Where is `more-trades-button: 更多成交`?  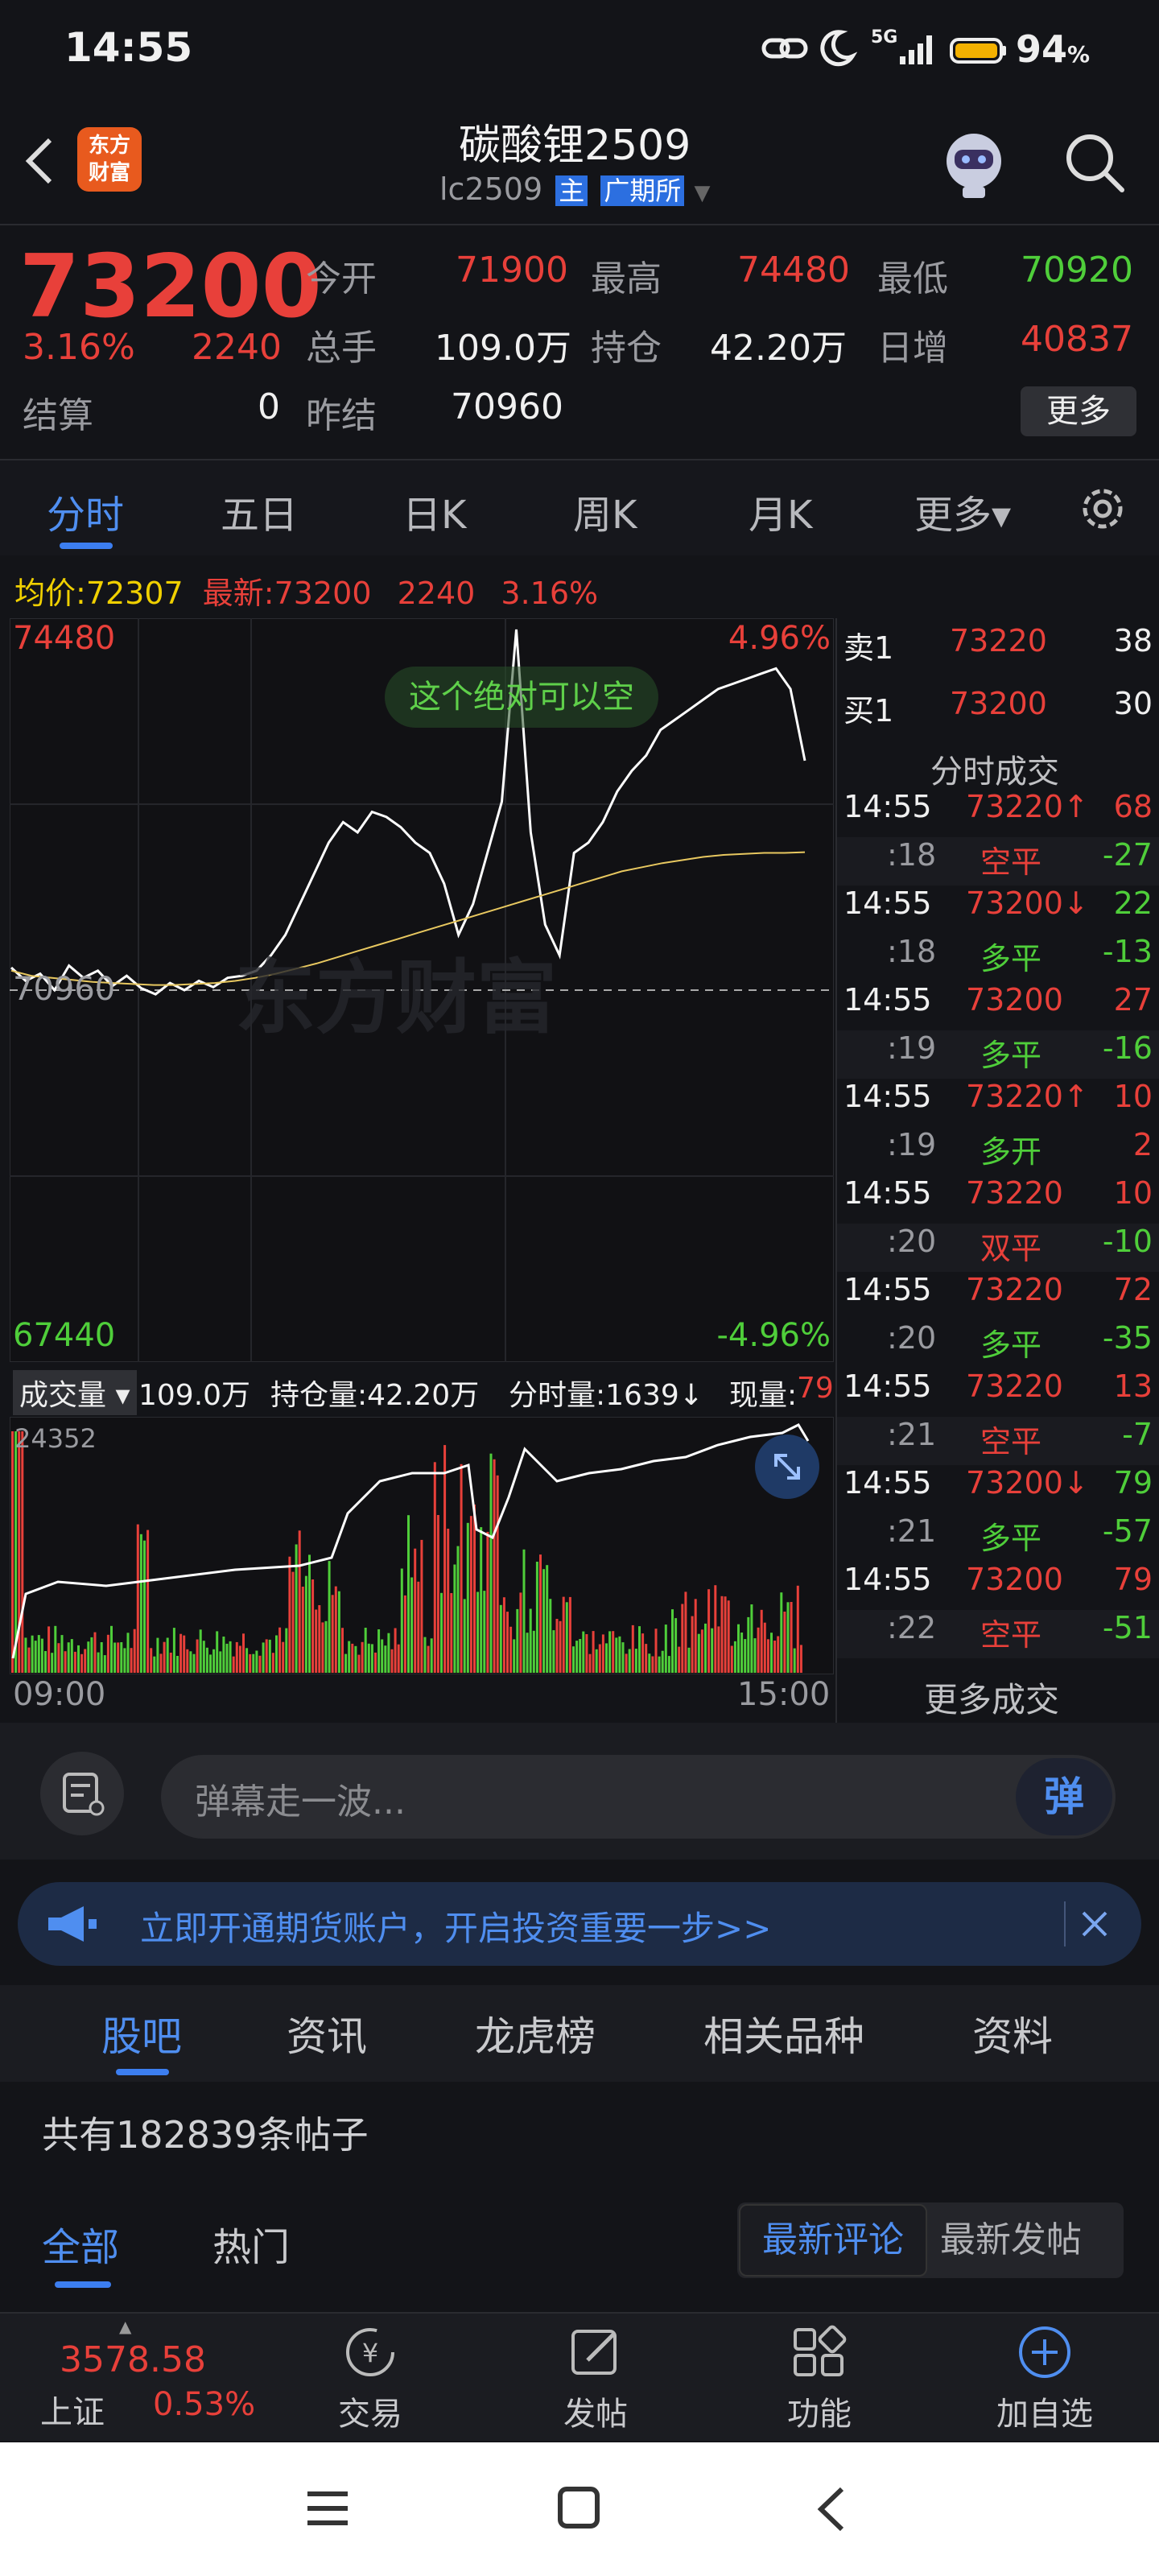 more-trades-button: 更多成交 is located at coordinates (991, 1697).